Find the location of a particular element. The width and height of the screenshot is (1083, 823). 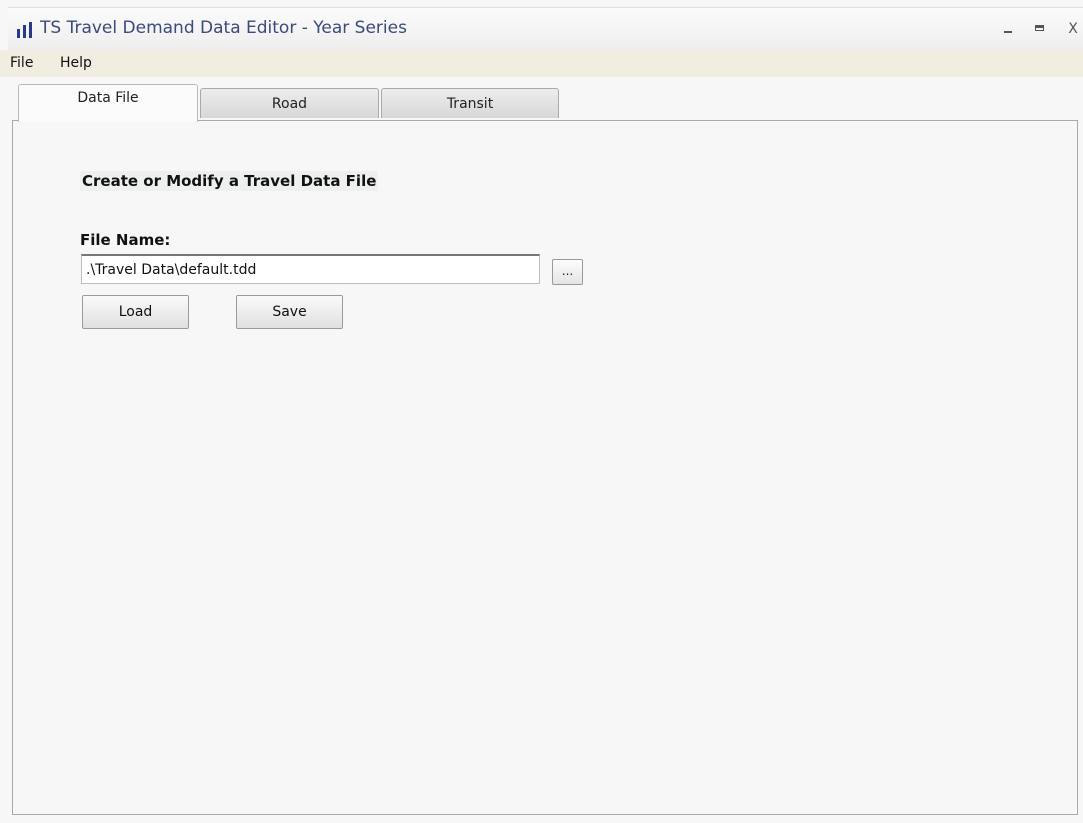

maximize-button is located at coordinates (1041, 29).